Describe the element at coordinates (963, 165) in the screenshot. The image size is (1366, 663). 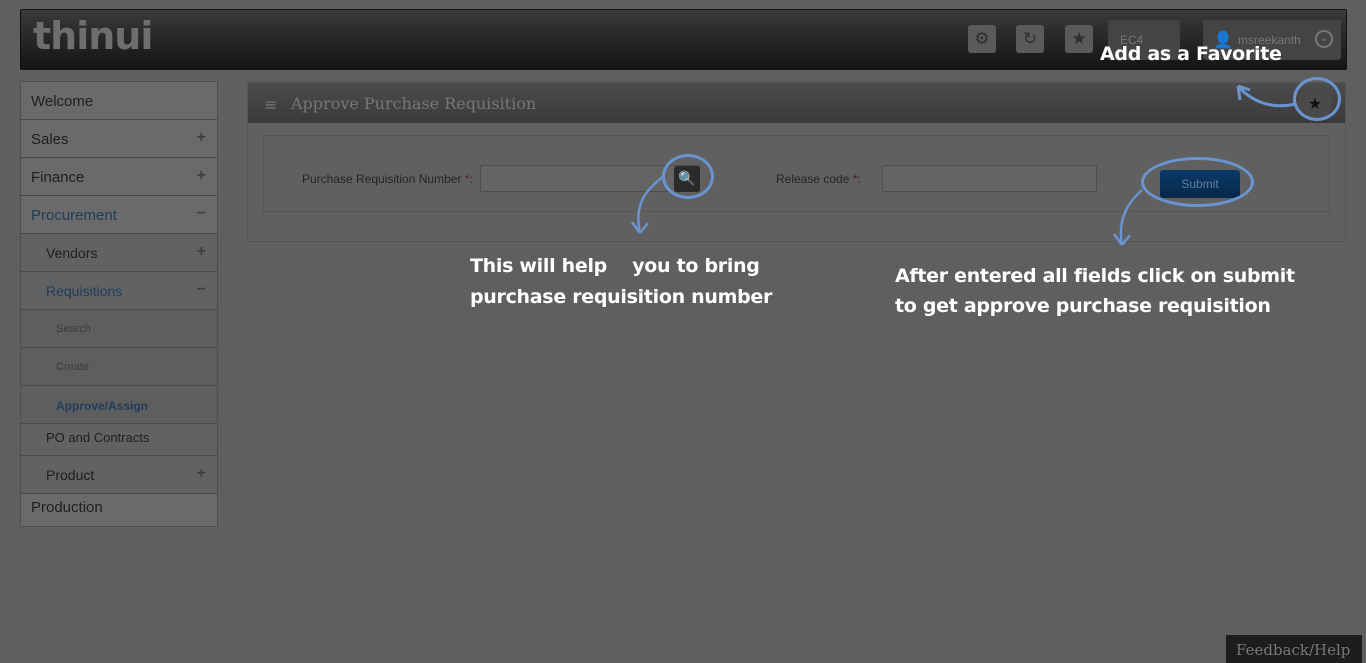
I see `annotation-arrows` at that location.